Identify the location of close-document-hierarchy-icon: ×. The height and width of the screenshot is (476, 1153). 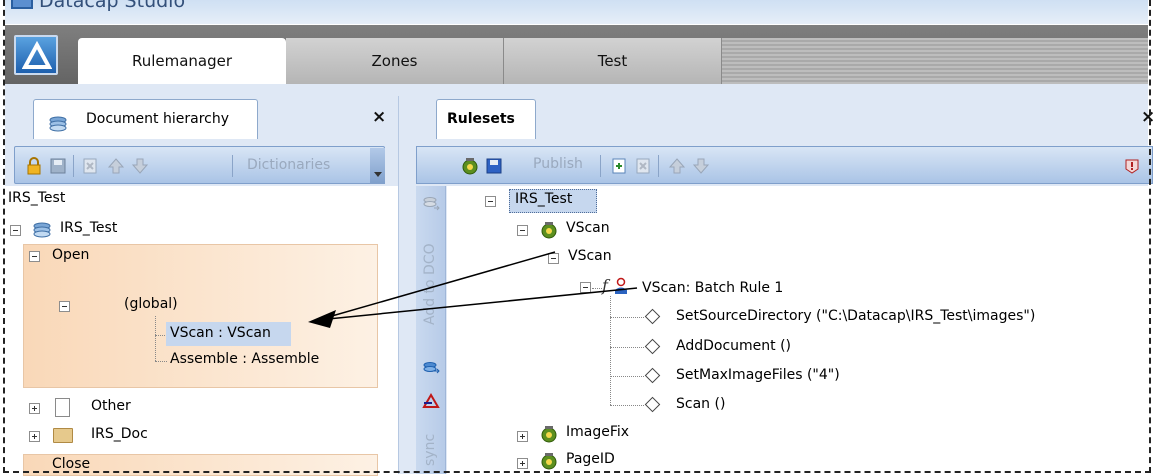
(379, 117).